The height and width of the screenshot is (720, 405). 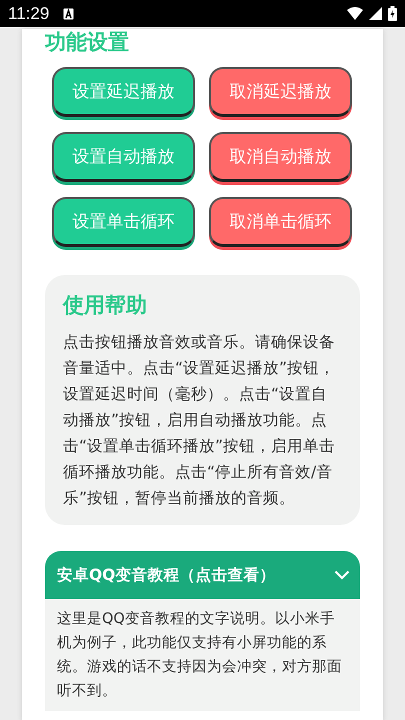 What do you see at coordinates (68, 14) in the screenshot?
I see `notification-icon` at bounding box center [68, 14].